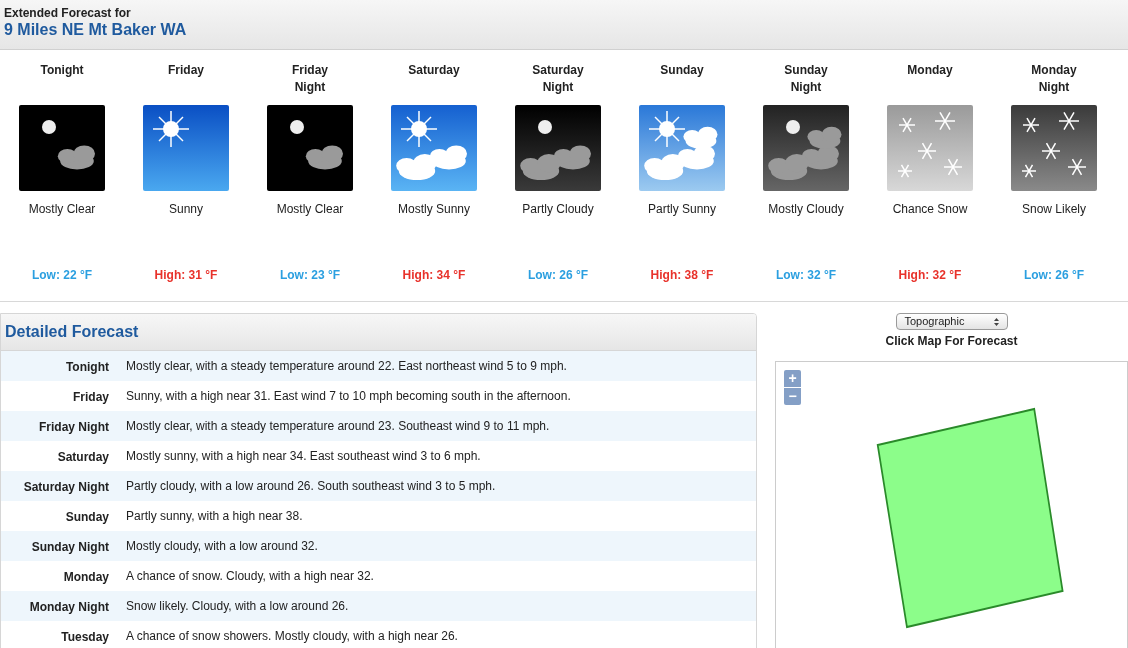  I want to click on period-label: Friday, so click(90, 397).